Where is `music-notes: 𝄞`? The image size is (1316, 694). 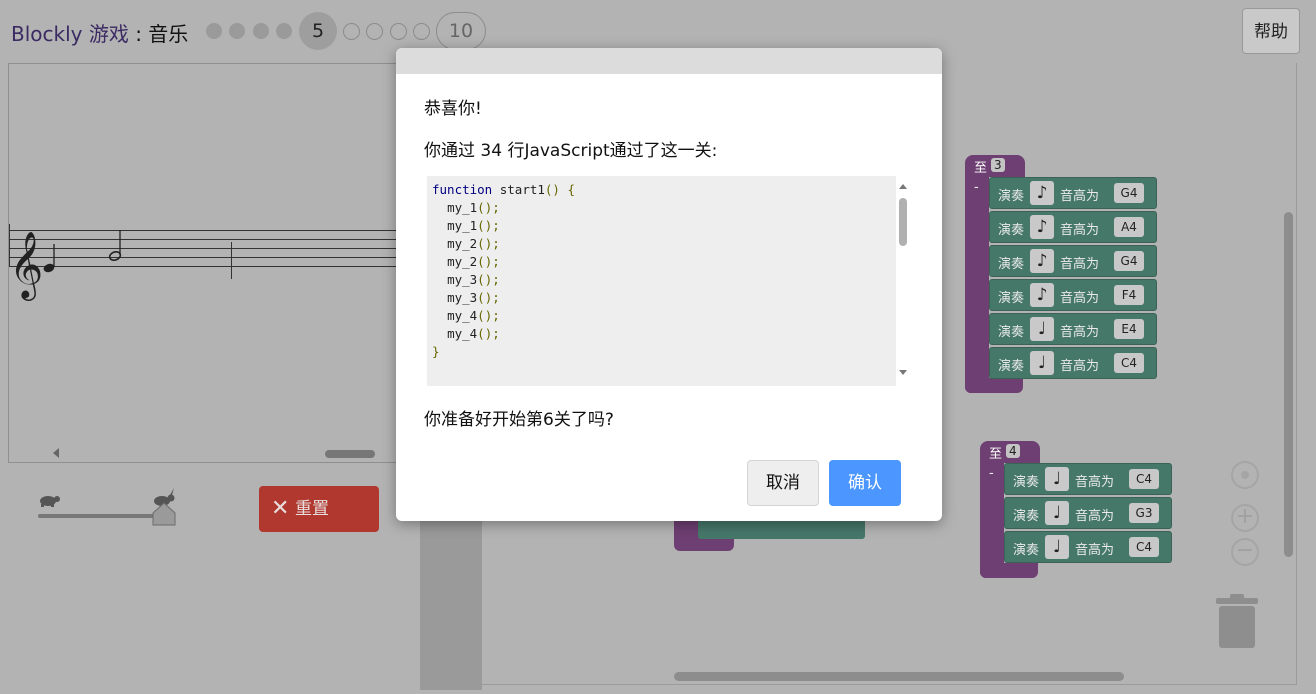 music-notes: 𝄞 is located at coordinates (65, 265).